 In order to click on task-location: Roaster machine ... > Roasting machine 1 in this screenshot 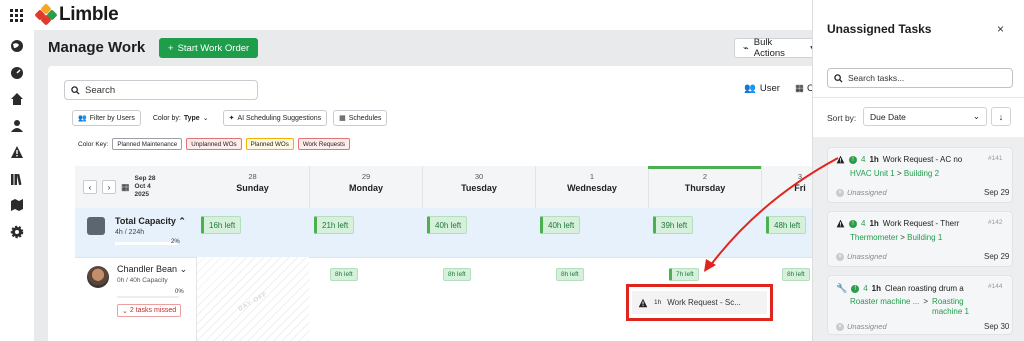, I will do `click(930, 307)`.